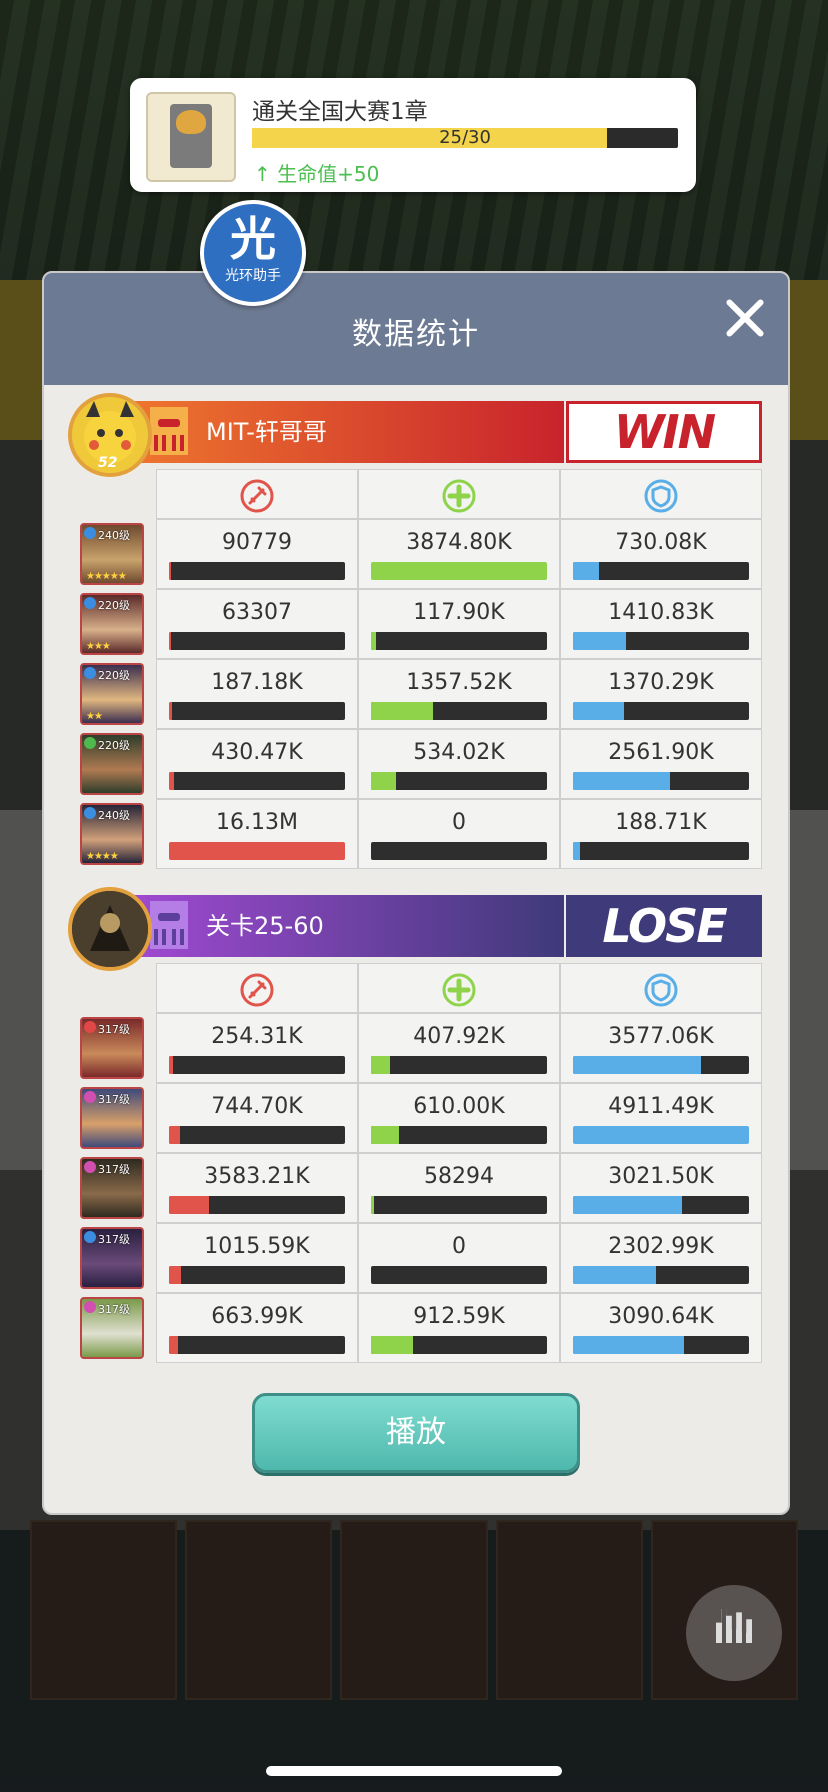  I want to click on halo-glyph: 光, so click(253, 239).